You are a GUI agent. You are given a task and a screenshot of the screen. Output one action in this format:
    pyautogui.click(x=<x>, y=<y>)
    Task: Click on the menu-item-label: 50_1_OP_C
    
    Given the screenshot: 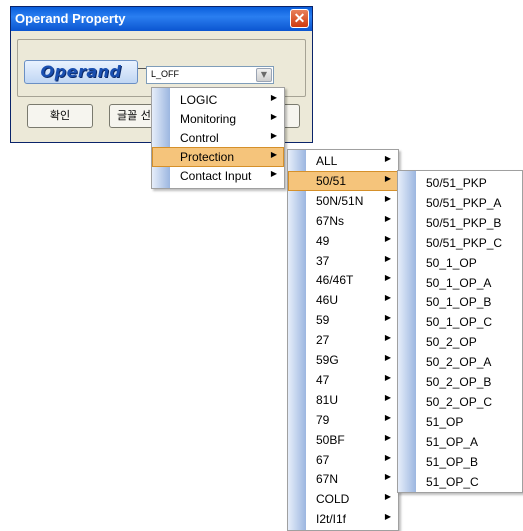 What is the action you would take?
    pyautogui.click(x=459, y=322)
    